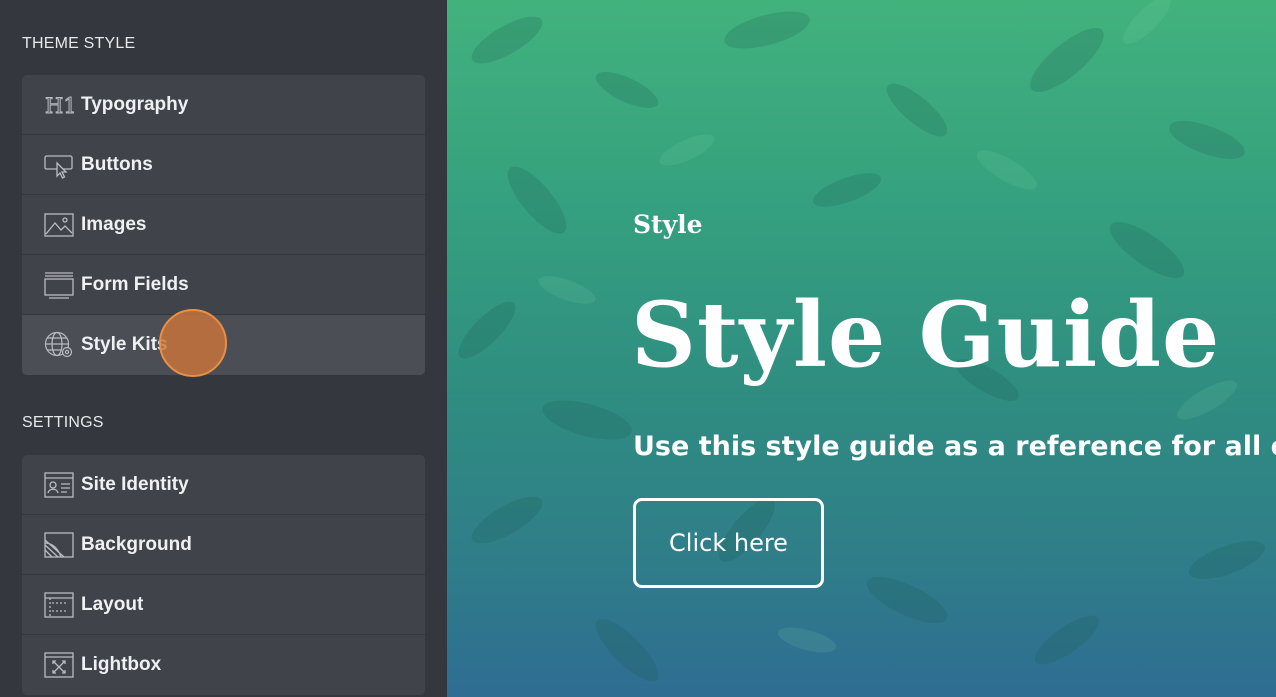  Describe the element at coordinates (79, 43) in the screenshot. I see `theme-style-section-title: THEME STYLE` at that location.